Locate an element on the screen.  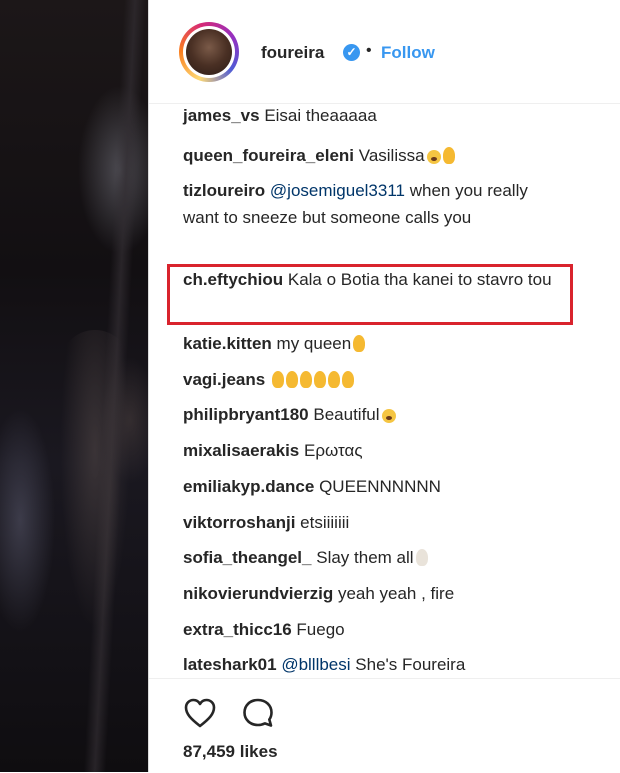
comment-username: vagi.jeans is located at coordinates (224, 379).